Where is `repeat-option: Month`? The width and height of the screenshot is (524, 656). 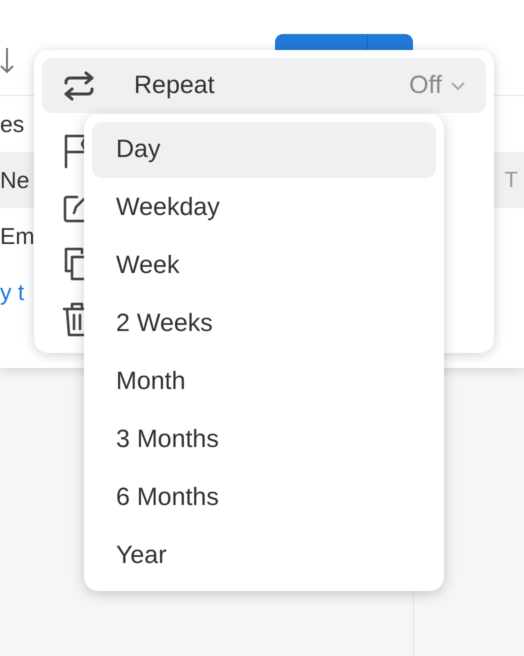
repeat-option: Month is located at coordinates (264, 382).